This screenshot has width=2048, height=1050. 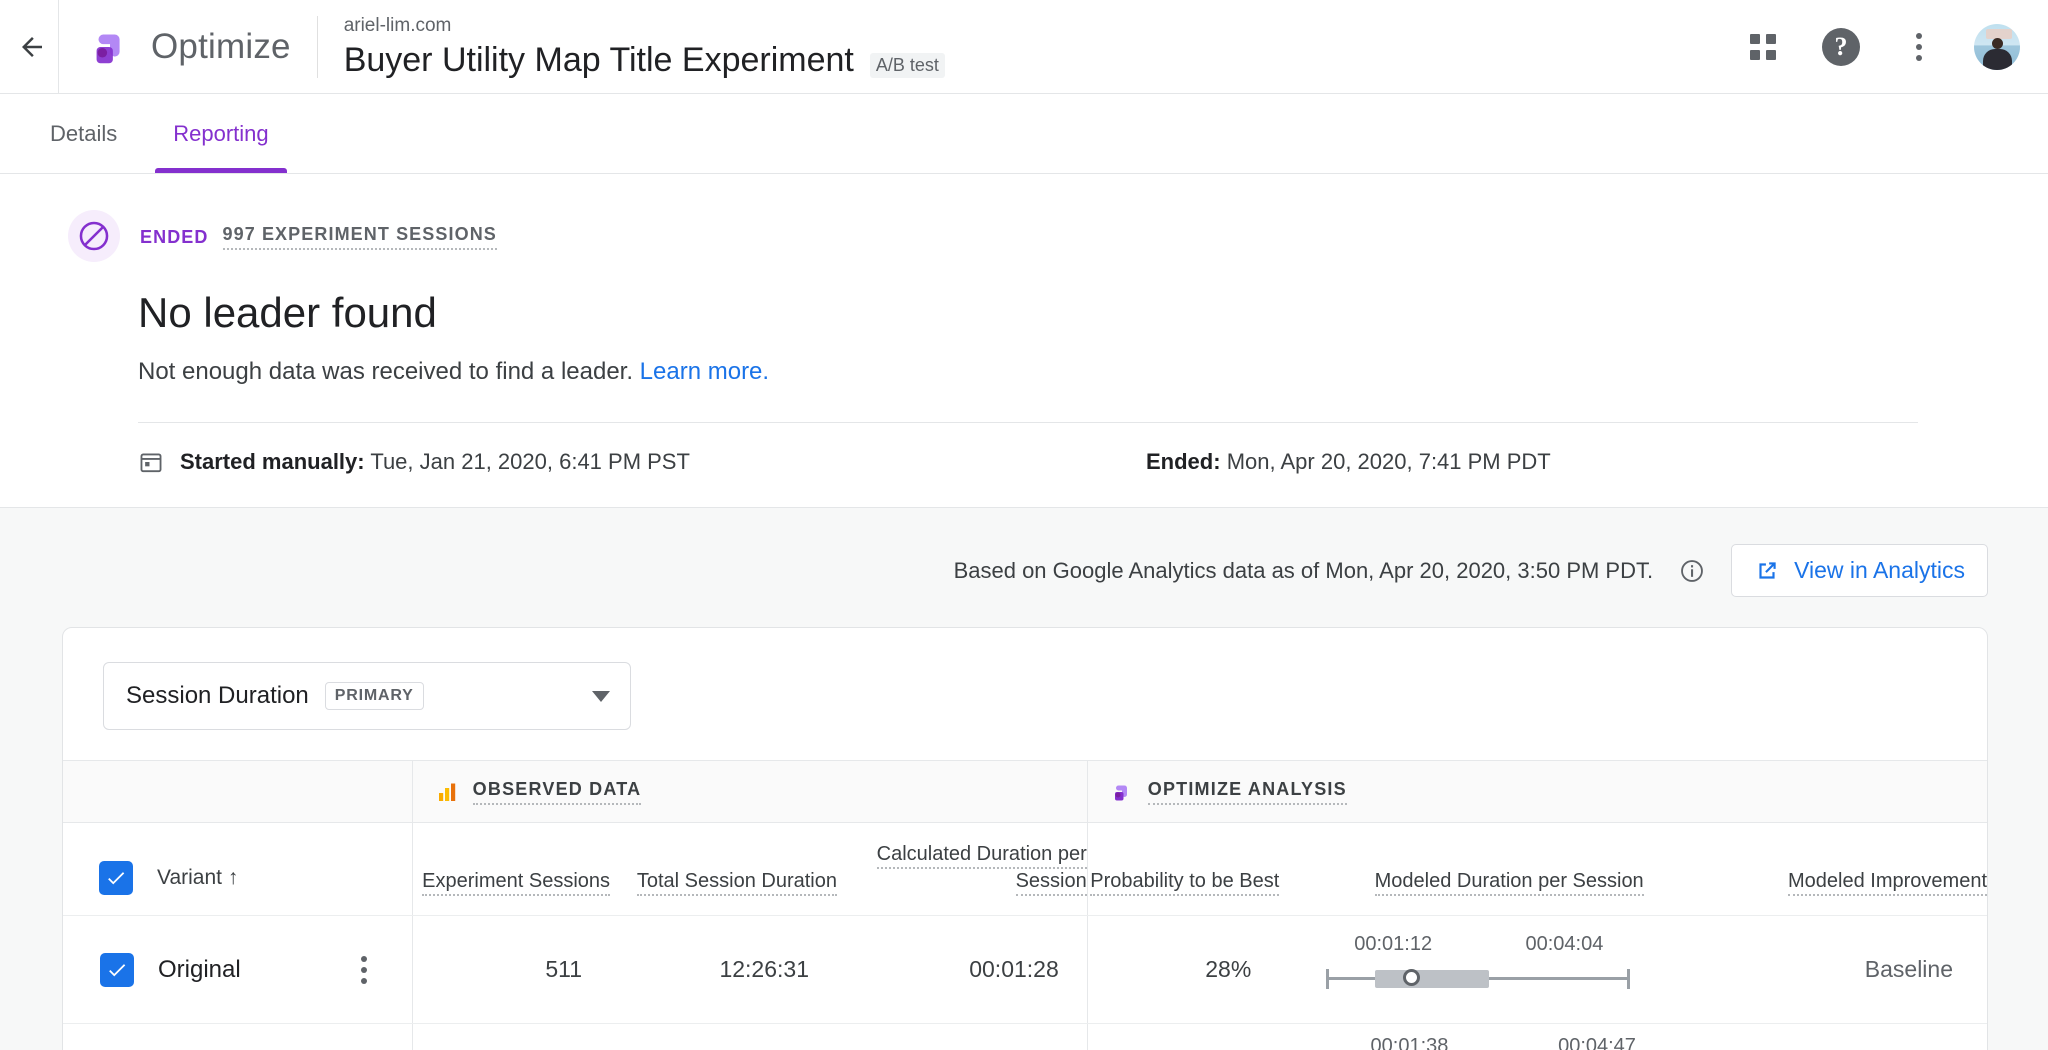 What do you see at coordinates (1597, 1042) in the screenshot?
I see `boxplot-high-label-variant-1: 00:04:47` at bounding box center [1597, 1042].